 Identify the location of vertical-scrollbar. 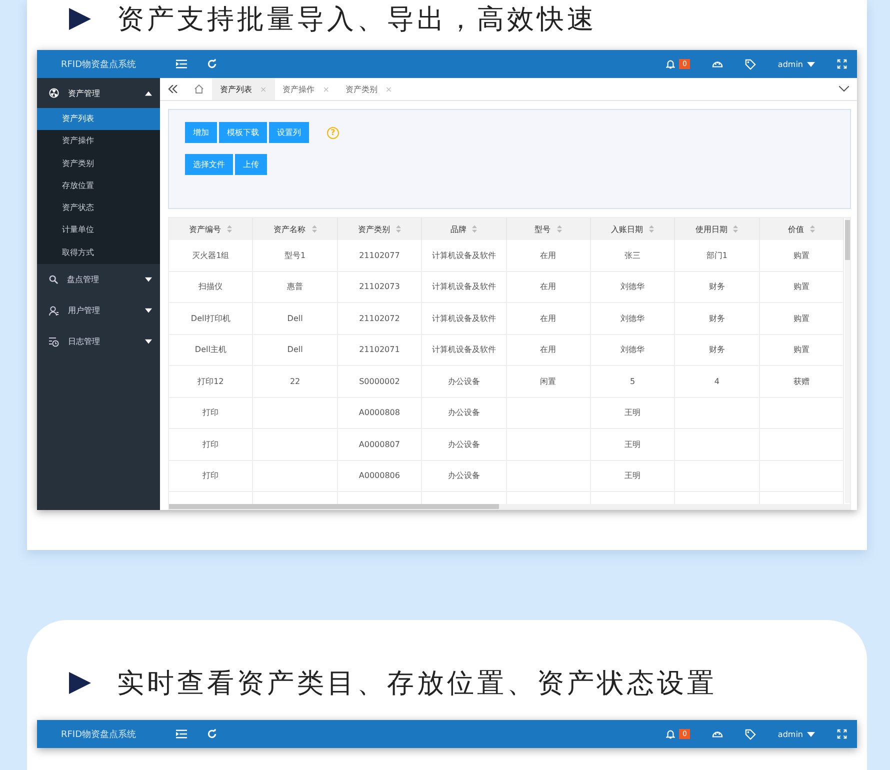
(847, 360).